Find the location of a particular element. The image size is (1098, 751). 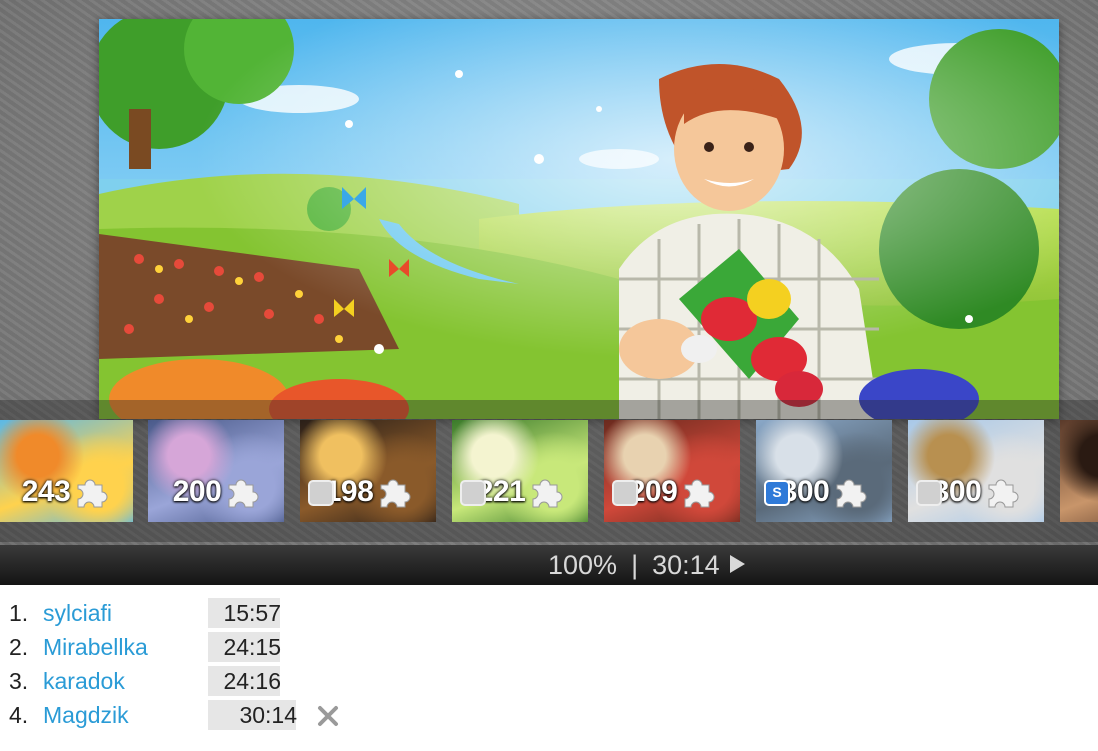

solve-time-value: 24:15 is located at coordinates (252, 647).